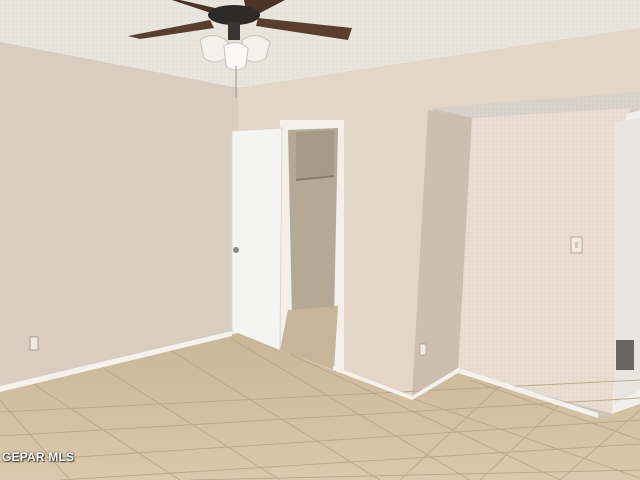  What do you see at coordinates (236, 250) in the screenshot?
I see `door-knob` at bounding box center [236, 250].